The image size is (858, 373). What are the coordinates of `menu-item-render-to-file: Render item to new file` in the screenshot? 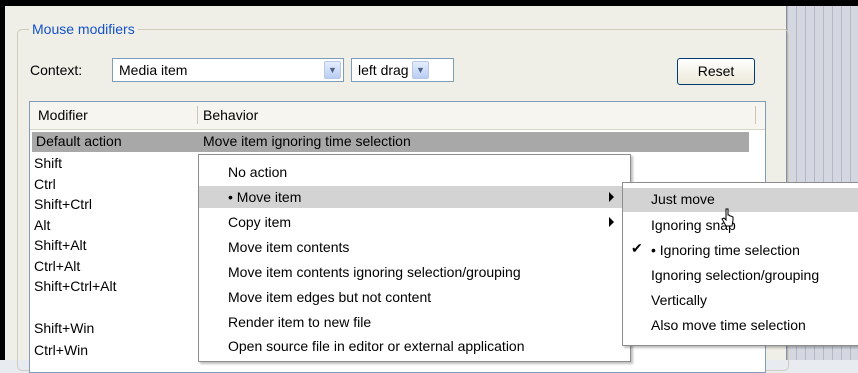 It's located at (414, 322).